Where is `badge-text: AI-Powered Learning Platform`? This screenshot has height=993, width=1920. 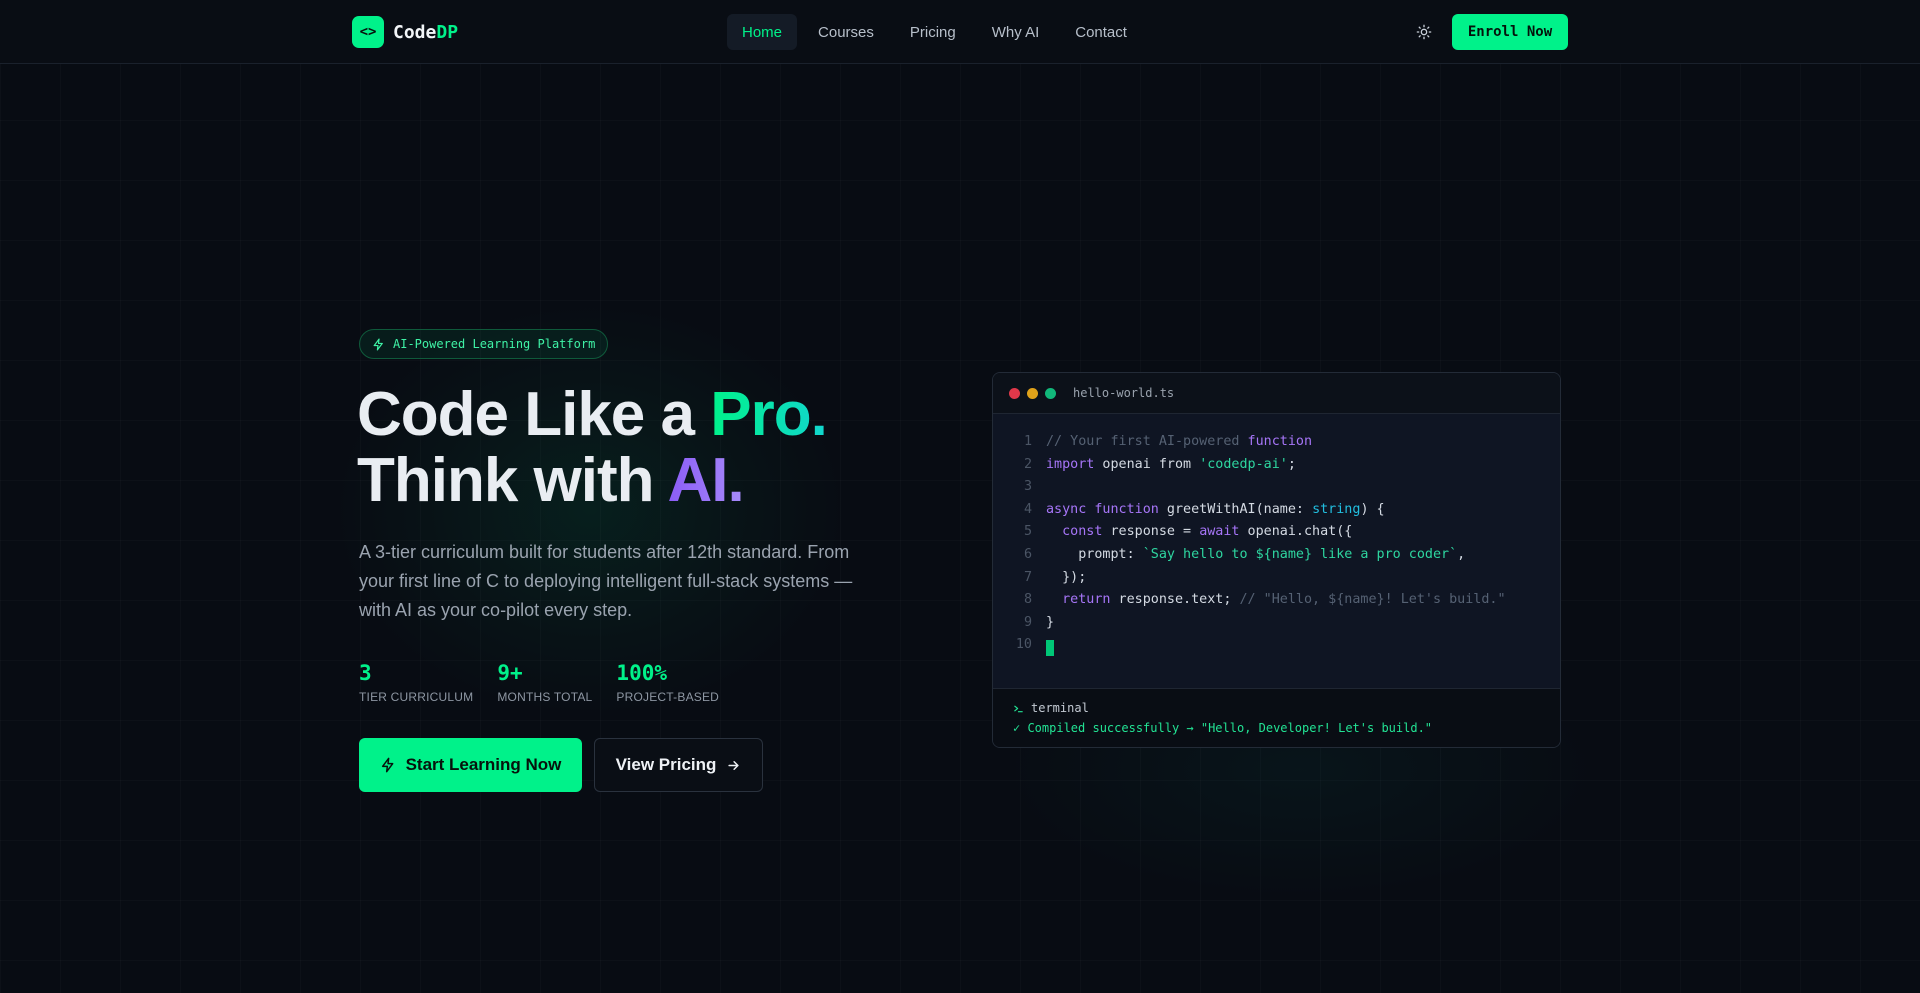 badge-text: AI-Powered Learning Platform is located at coordinates (494, 344).